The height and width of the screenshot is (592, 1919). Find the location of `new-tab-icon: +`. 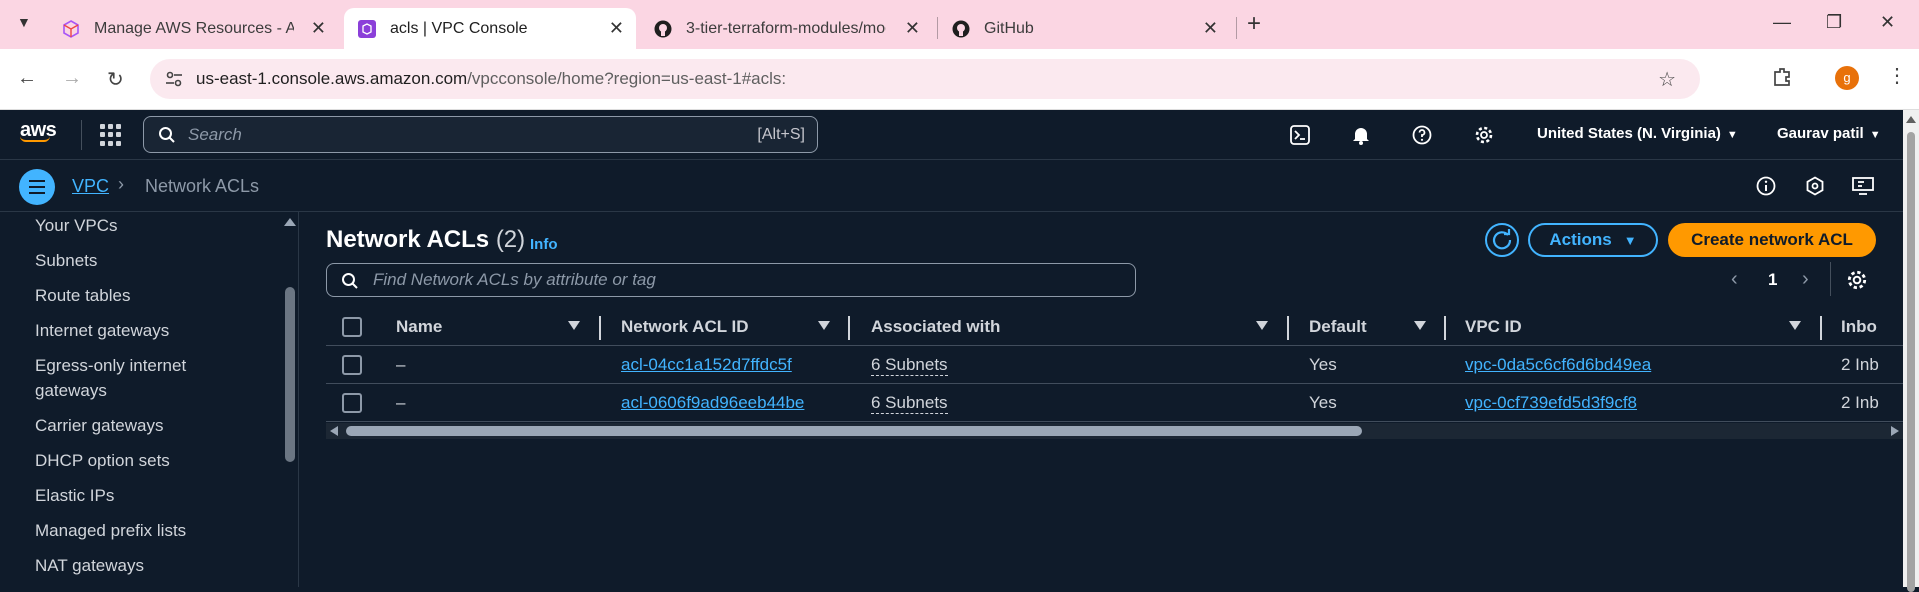

new-tab-icon: + is located at coordinates (1254, 24).